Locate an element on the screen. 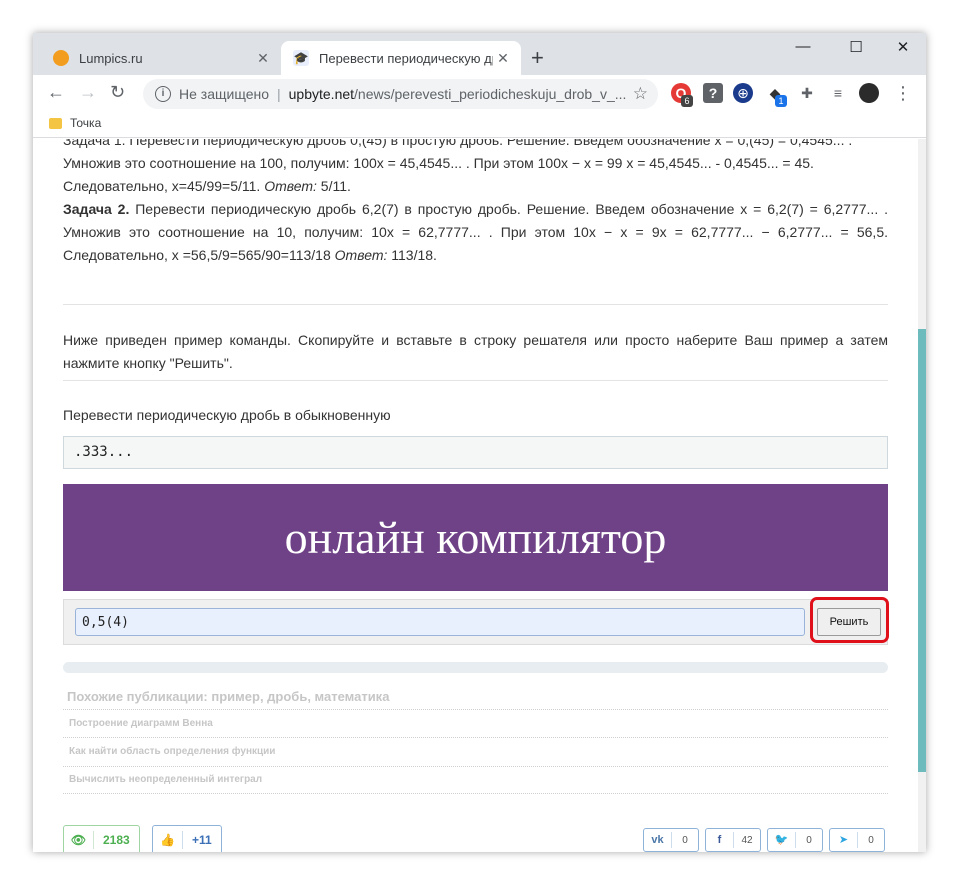 This screenshot has width=959, height=885. vpn-globe-icon: ⊕ is located at coordinates (743, 93).